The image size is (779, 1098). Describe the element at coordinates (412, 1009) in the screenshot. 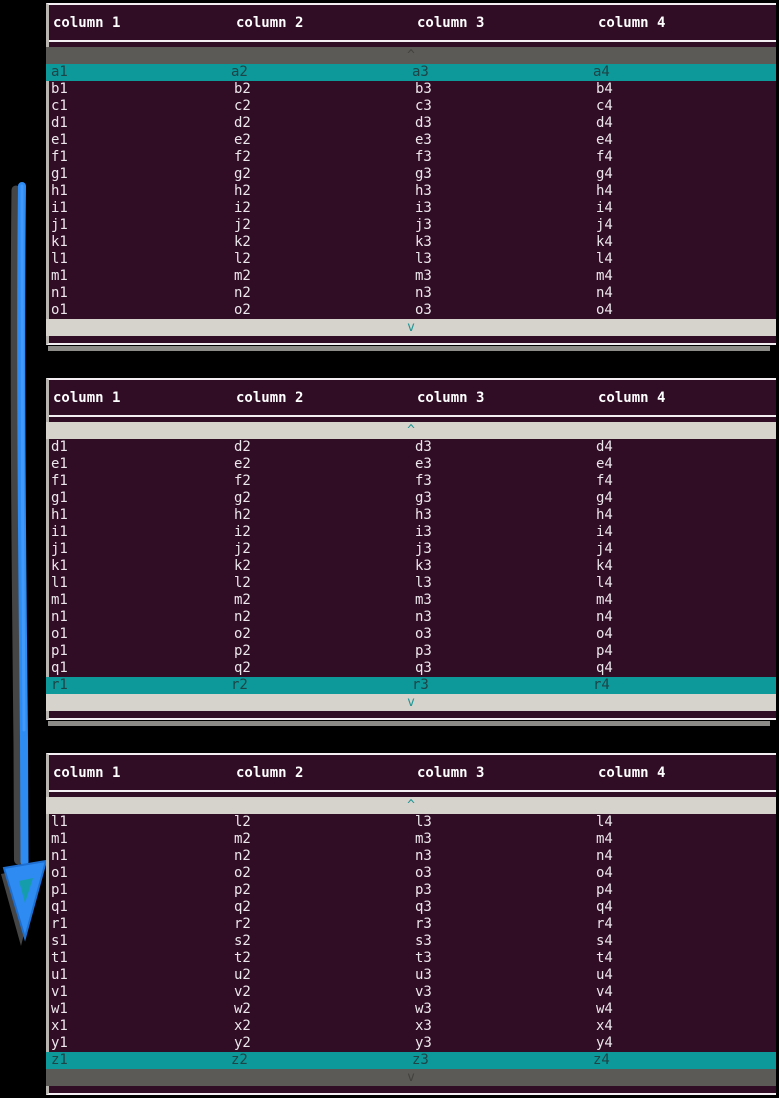

I see `table-row: w1 w2 w3 w4` at that location.